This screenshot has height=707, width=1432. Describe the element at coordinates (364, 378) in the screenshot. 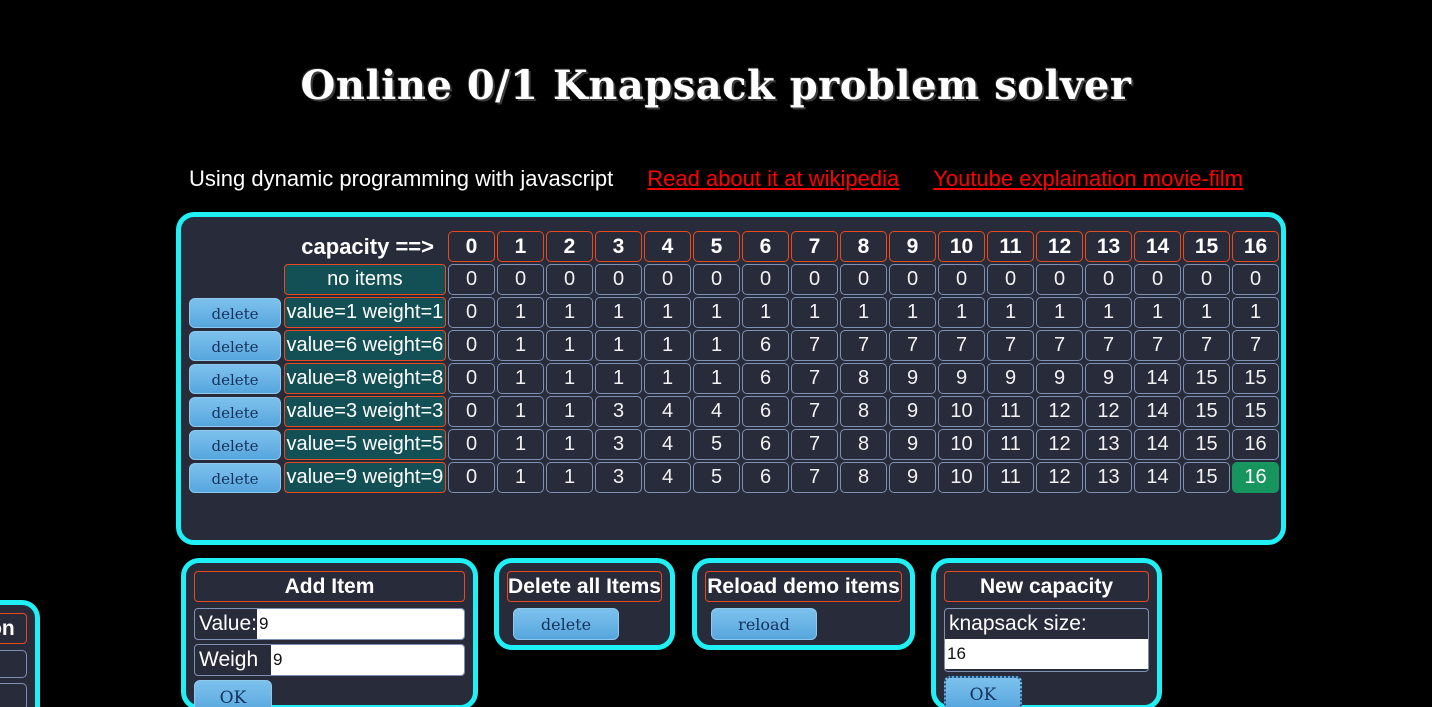

I see `row-label: value=8 weight=8` at that location.